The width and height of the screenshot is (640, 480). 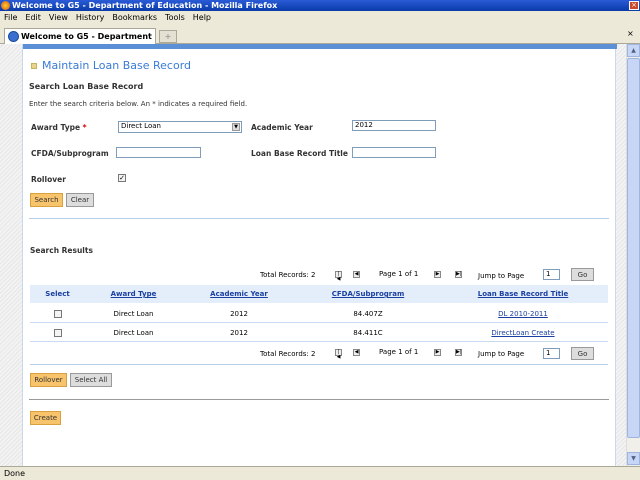 What do you see at coordinates (633, 50) in the screenshot?
I see `scroll-up-icon: ▲` at bounding box center [633, 50].